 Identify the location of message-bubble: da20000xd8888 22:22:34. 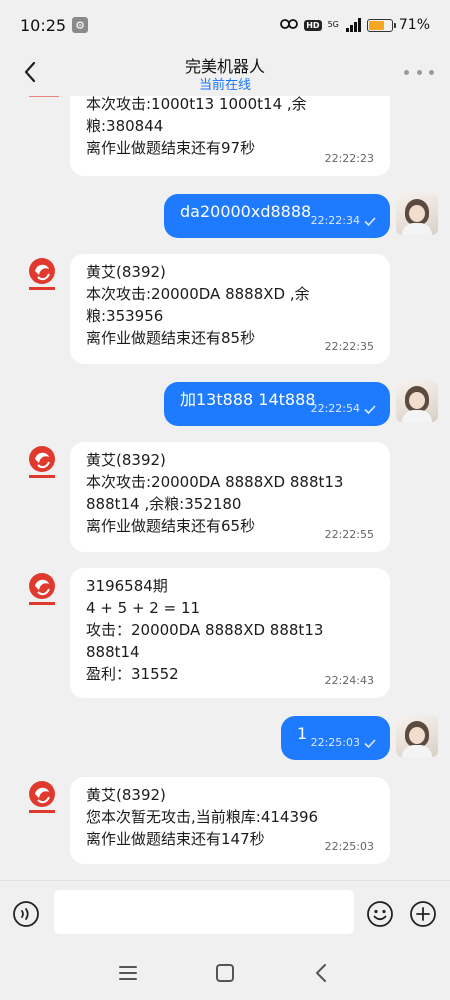
(277, 216).